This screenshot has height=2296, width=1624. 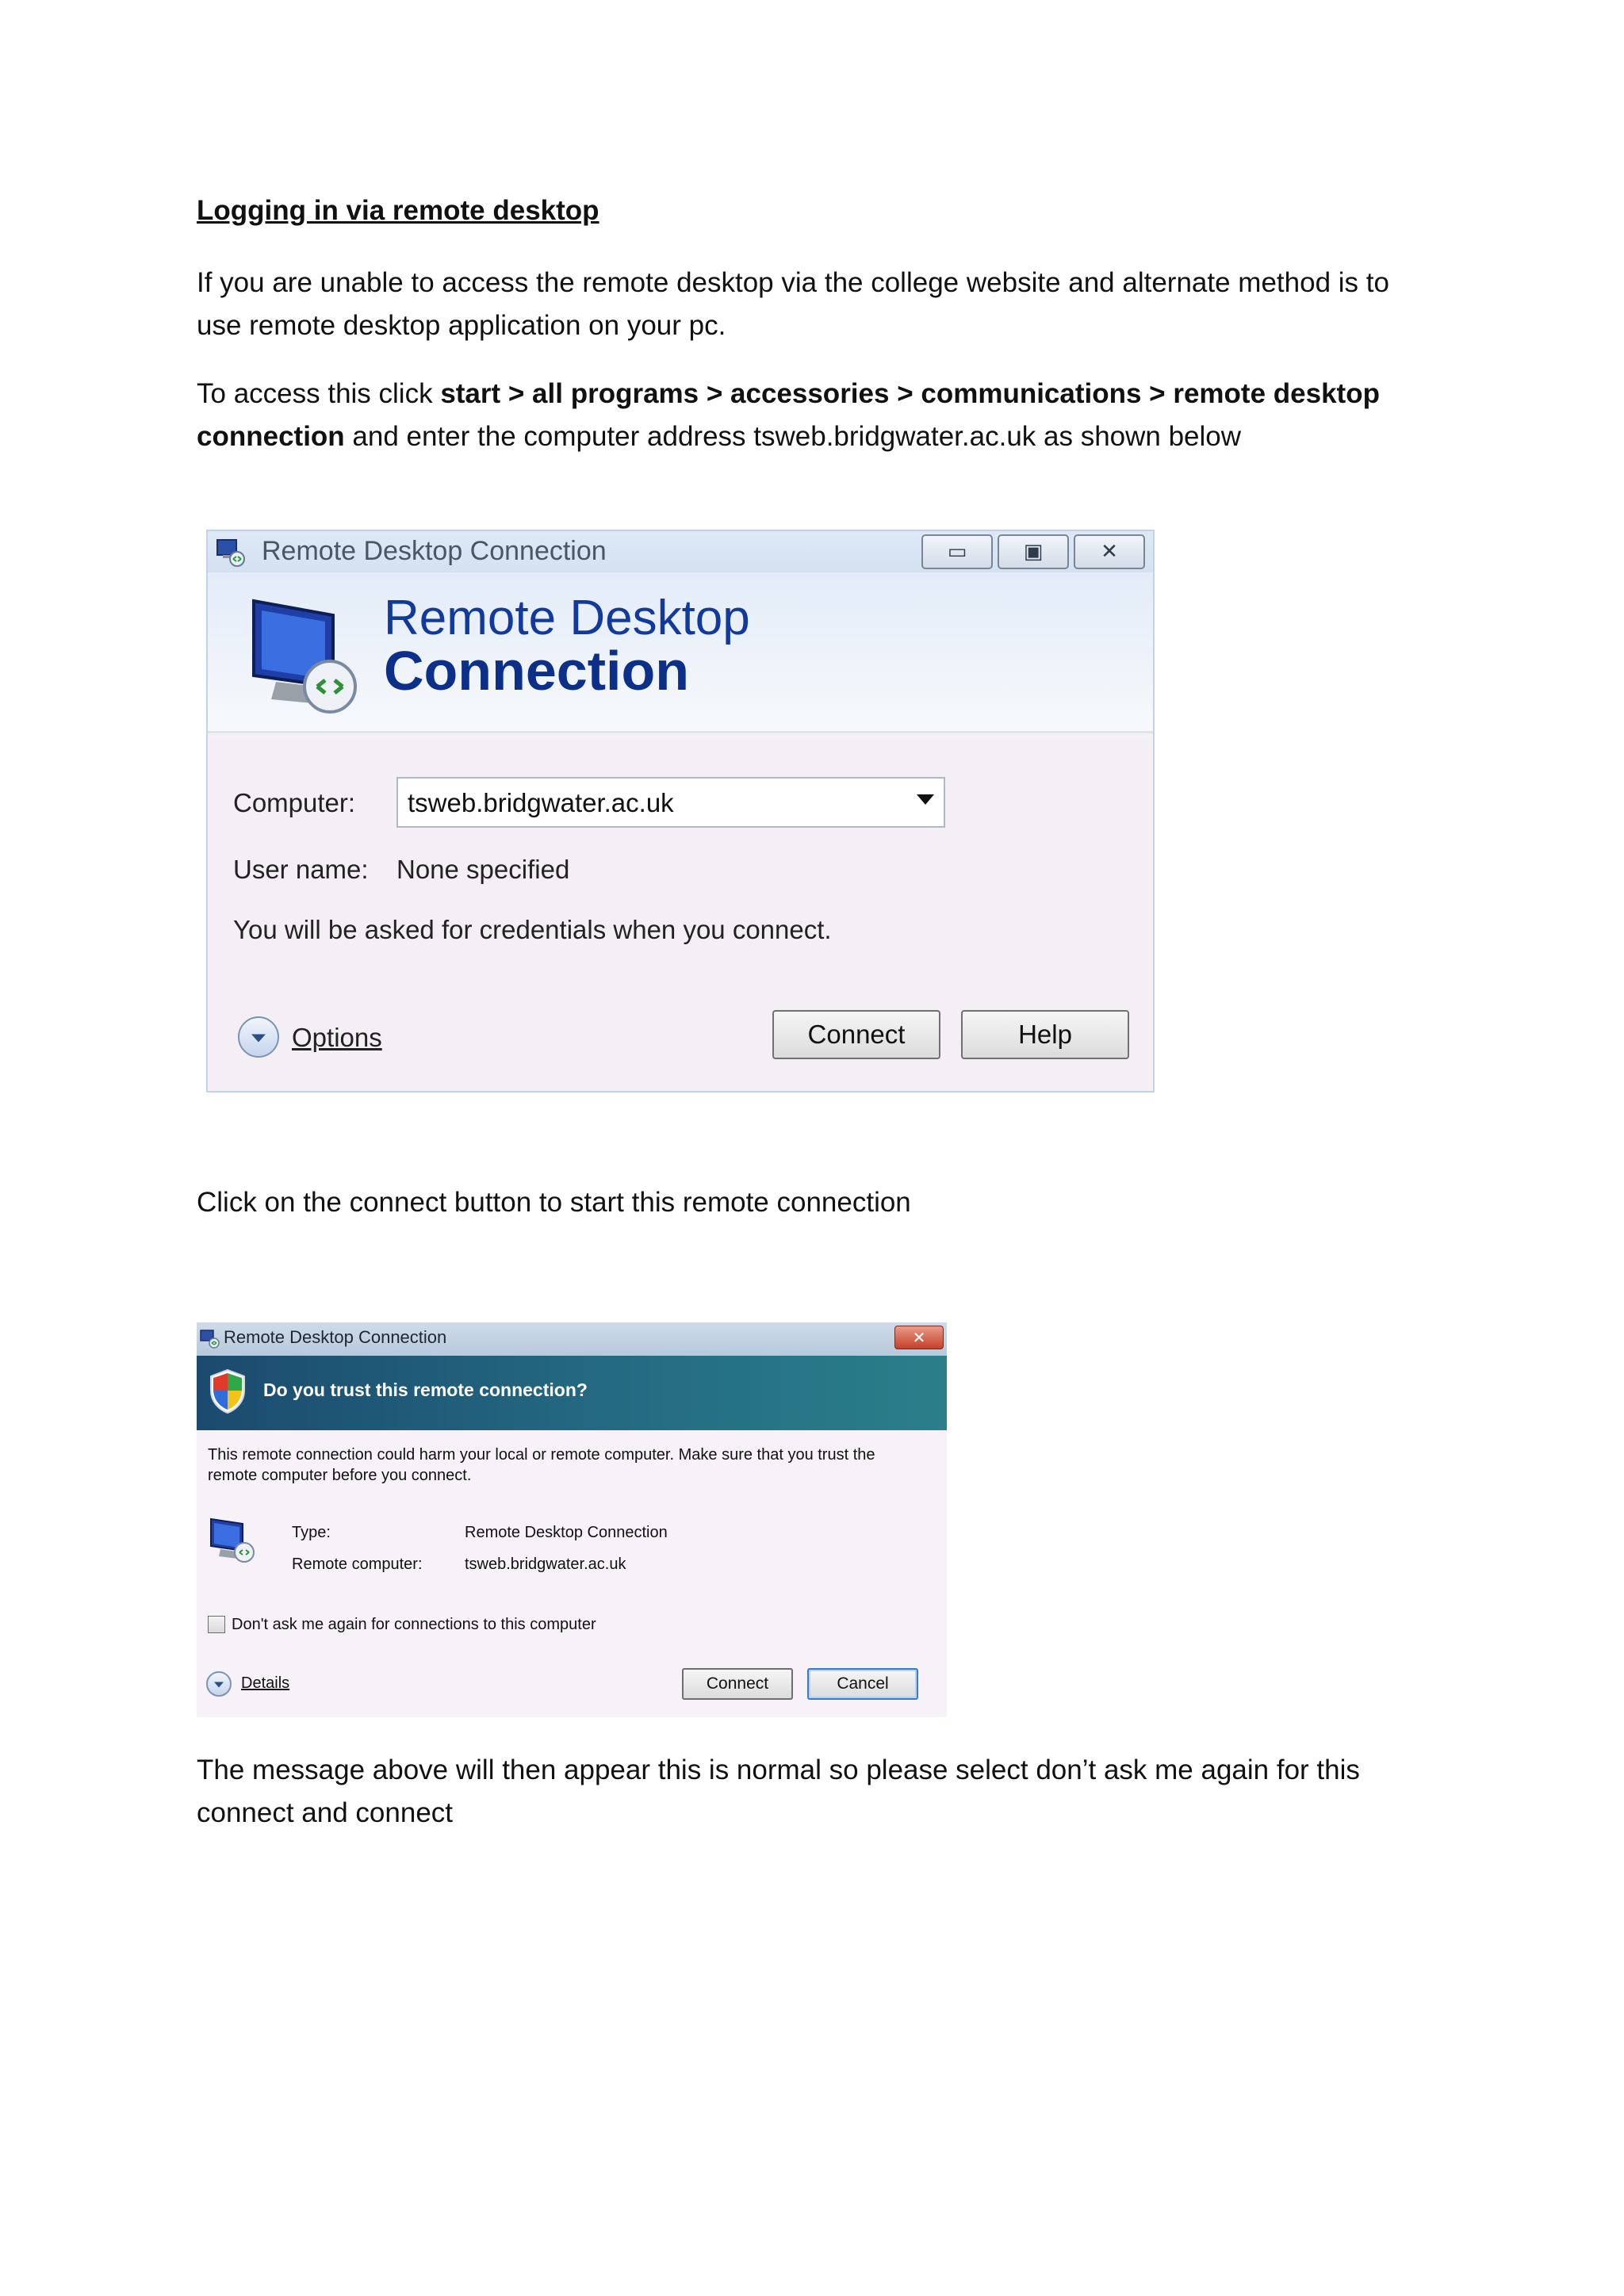 I want to click on remote-computer-value: tsweb.bridgwater.ac.uk, so click(x=545, y=1565).